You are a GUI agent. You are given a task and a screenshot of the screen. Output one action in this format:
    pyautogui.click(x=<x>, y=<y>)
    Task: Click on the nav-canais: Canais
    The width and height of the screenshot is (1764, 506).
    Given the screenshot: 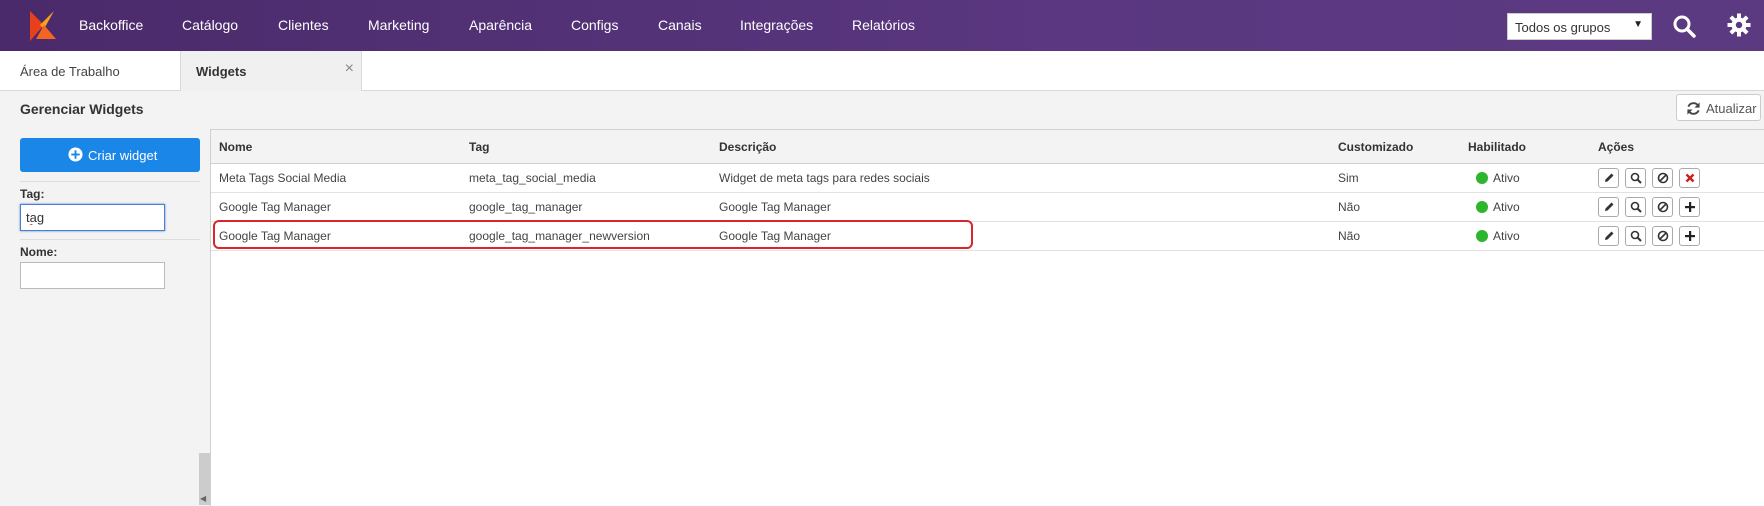 What is the action you would take?
    pyautogui.click(x=680, y=25)
    